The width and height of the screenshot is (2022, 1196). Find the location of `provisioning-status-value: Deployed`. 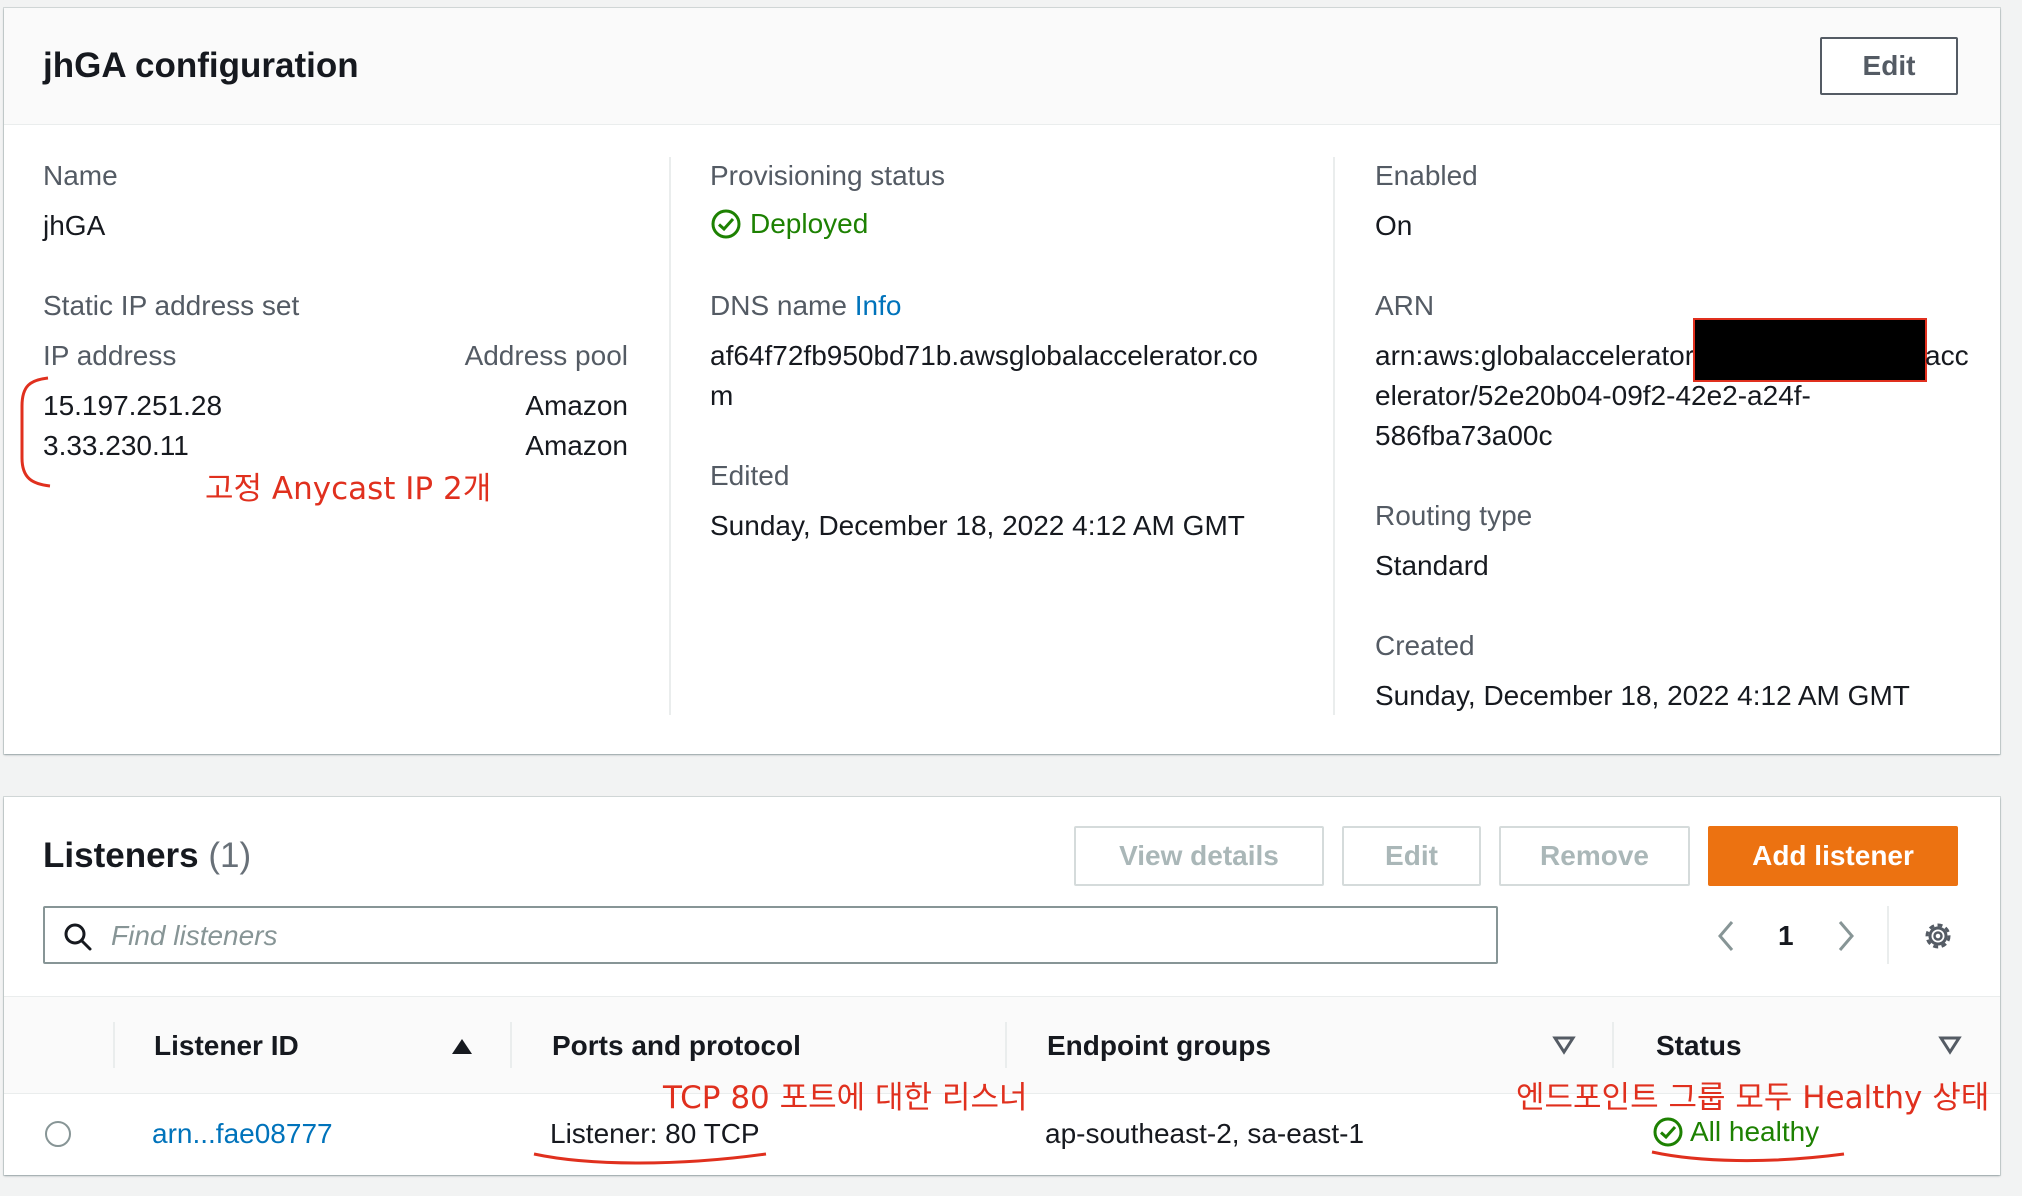

provisioning-status-value: Deployed is located at coordinates (809, 223).